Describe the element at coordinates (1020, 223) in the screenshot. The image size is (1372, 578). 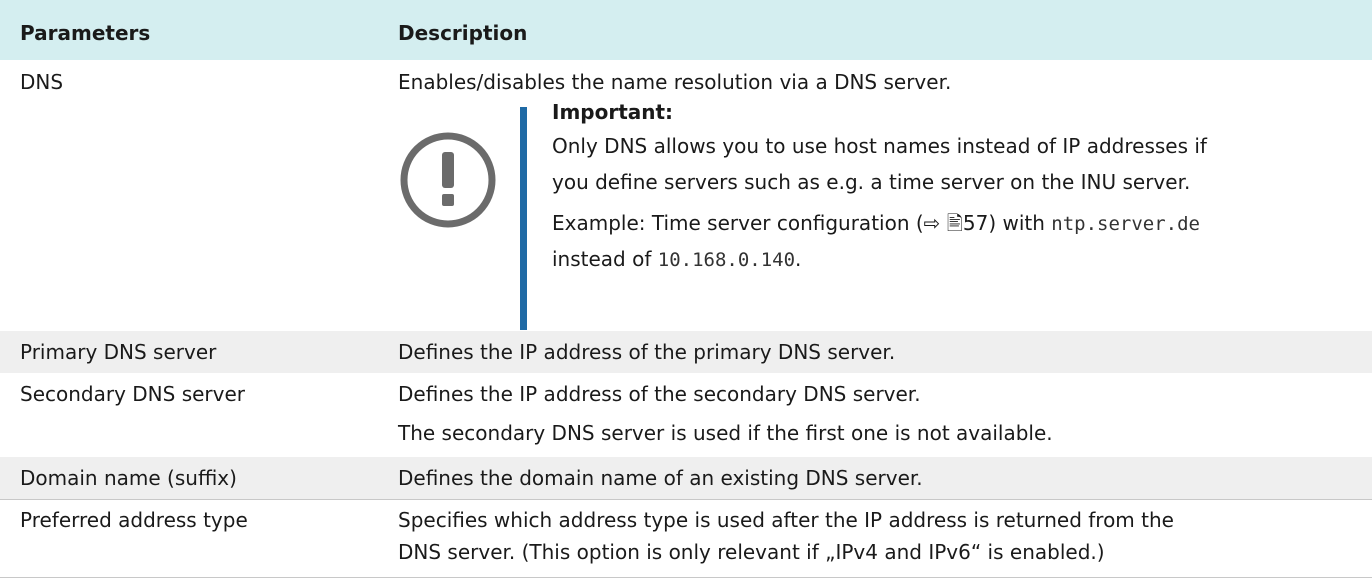
I see `note-example-mid: ) with` at that location.